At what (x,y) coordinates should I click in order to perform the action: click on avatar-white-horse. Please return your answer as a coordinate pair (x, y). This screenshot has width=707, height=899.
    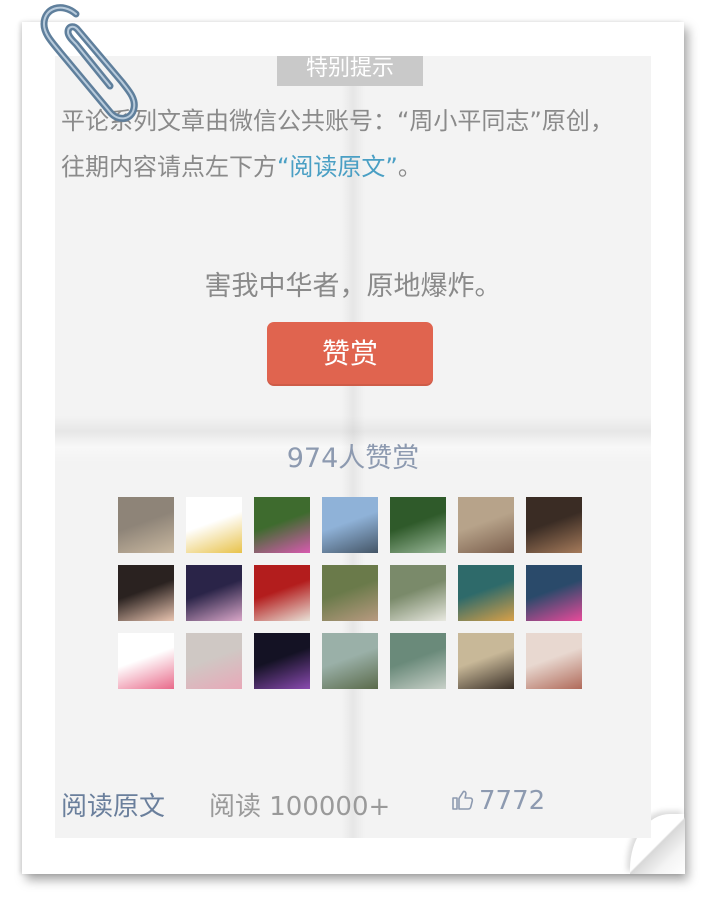
    Looking at the image, I should click on (418, 593).